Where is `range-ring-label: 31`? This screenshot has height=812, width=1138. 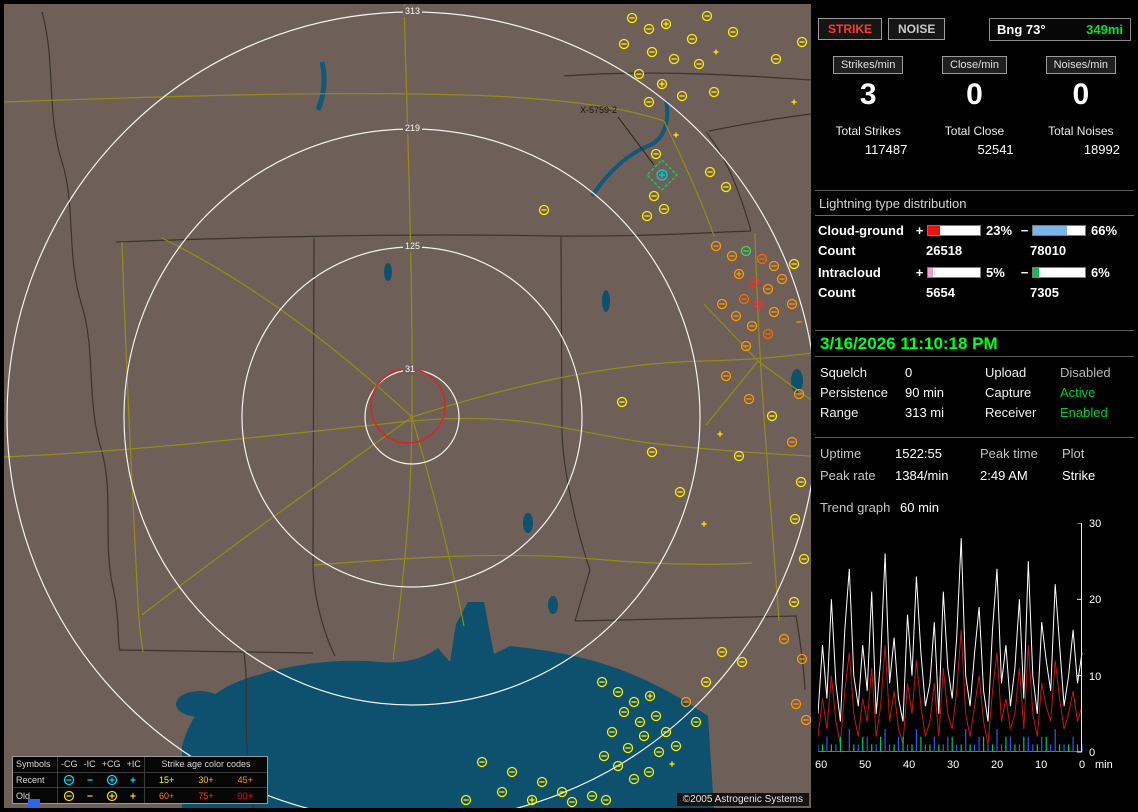 range-ring-label: 31 is located at coordinates (410, 369).